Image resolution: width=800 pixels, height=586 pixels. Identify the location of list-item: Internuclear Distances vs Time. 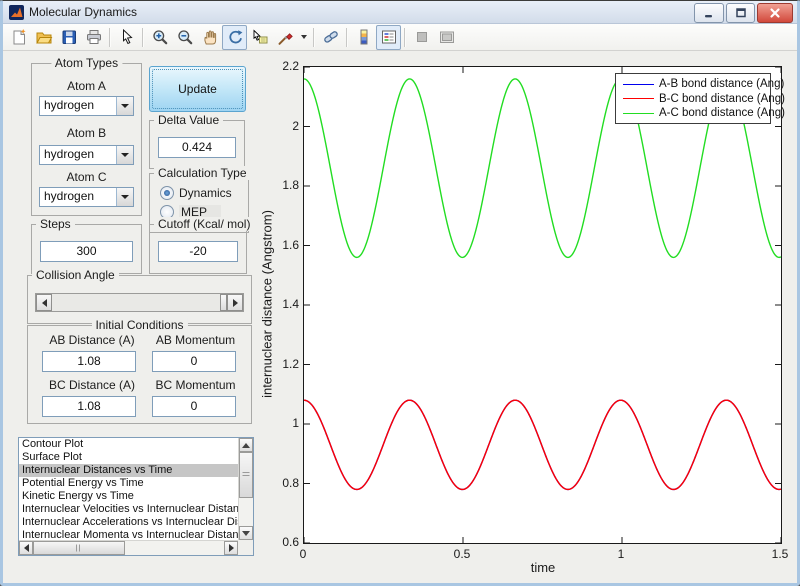
(128, 470).